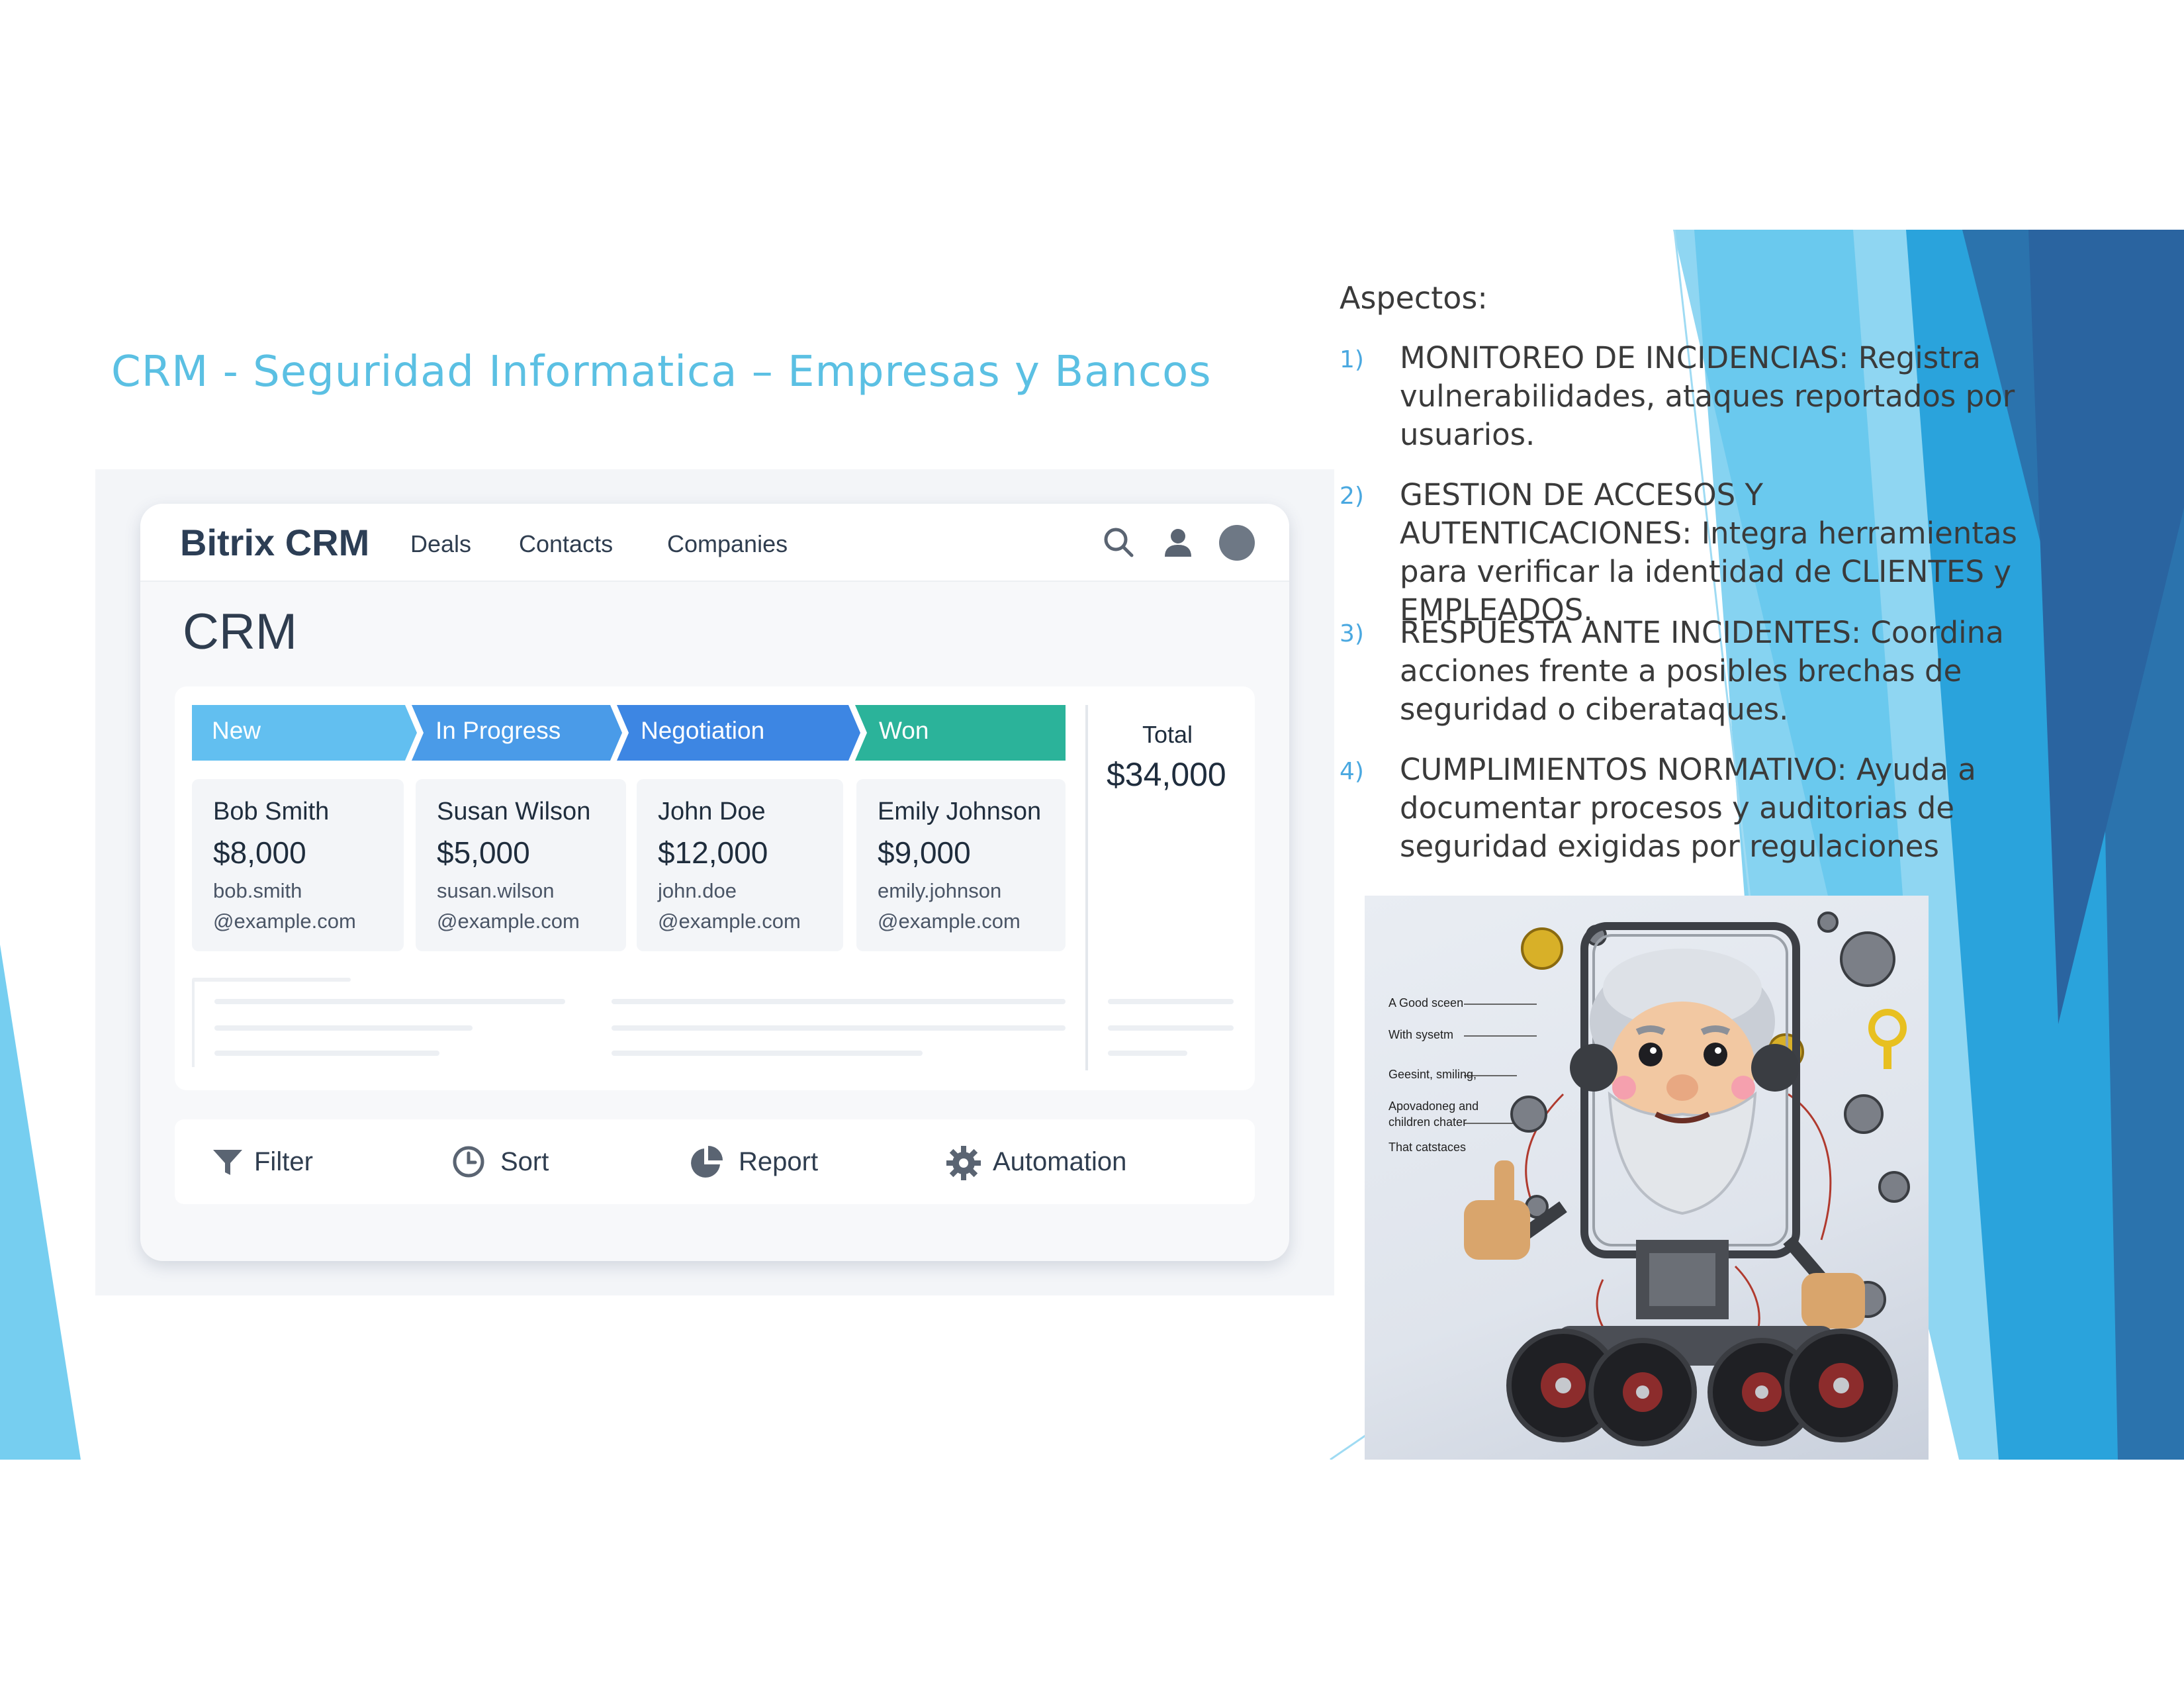 The height and width of the screenshot is (1688, 2184). I want to click on placeholder-lines, so click(713, 887).